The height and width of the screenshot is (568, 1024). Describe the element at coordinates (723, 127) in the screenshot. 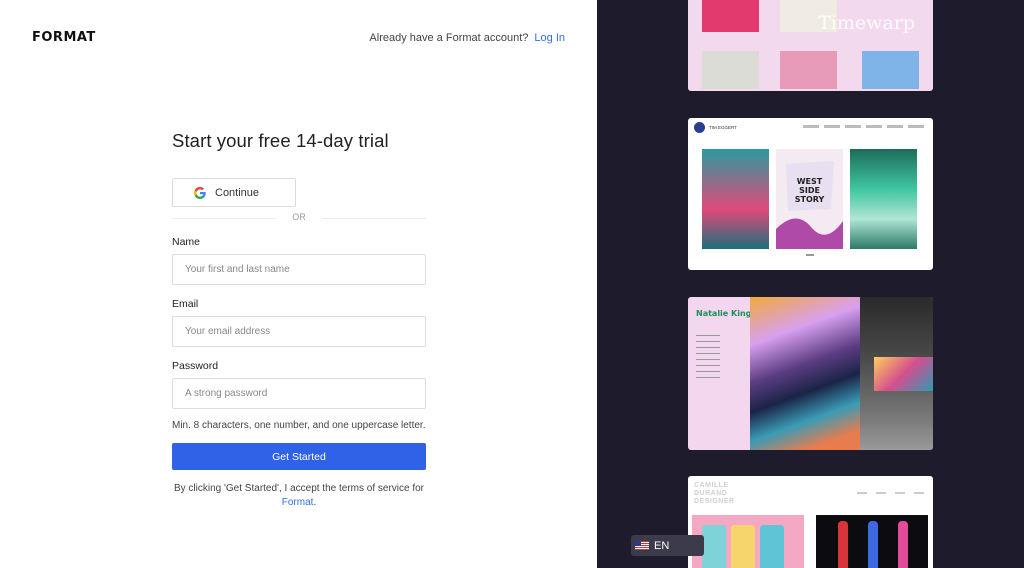

I see `site-name: TIM EGGERT` at that location.